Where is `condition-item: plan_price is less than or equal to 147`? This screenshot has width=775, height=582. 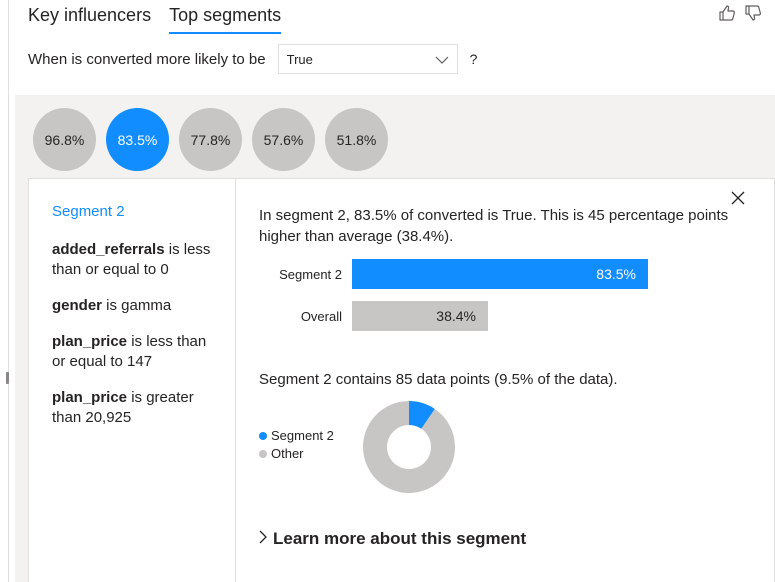
condition-item: plan_price is less than or equal to 147 is located at coordinates (137, 352).